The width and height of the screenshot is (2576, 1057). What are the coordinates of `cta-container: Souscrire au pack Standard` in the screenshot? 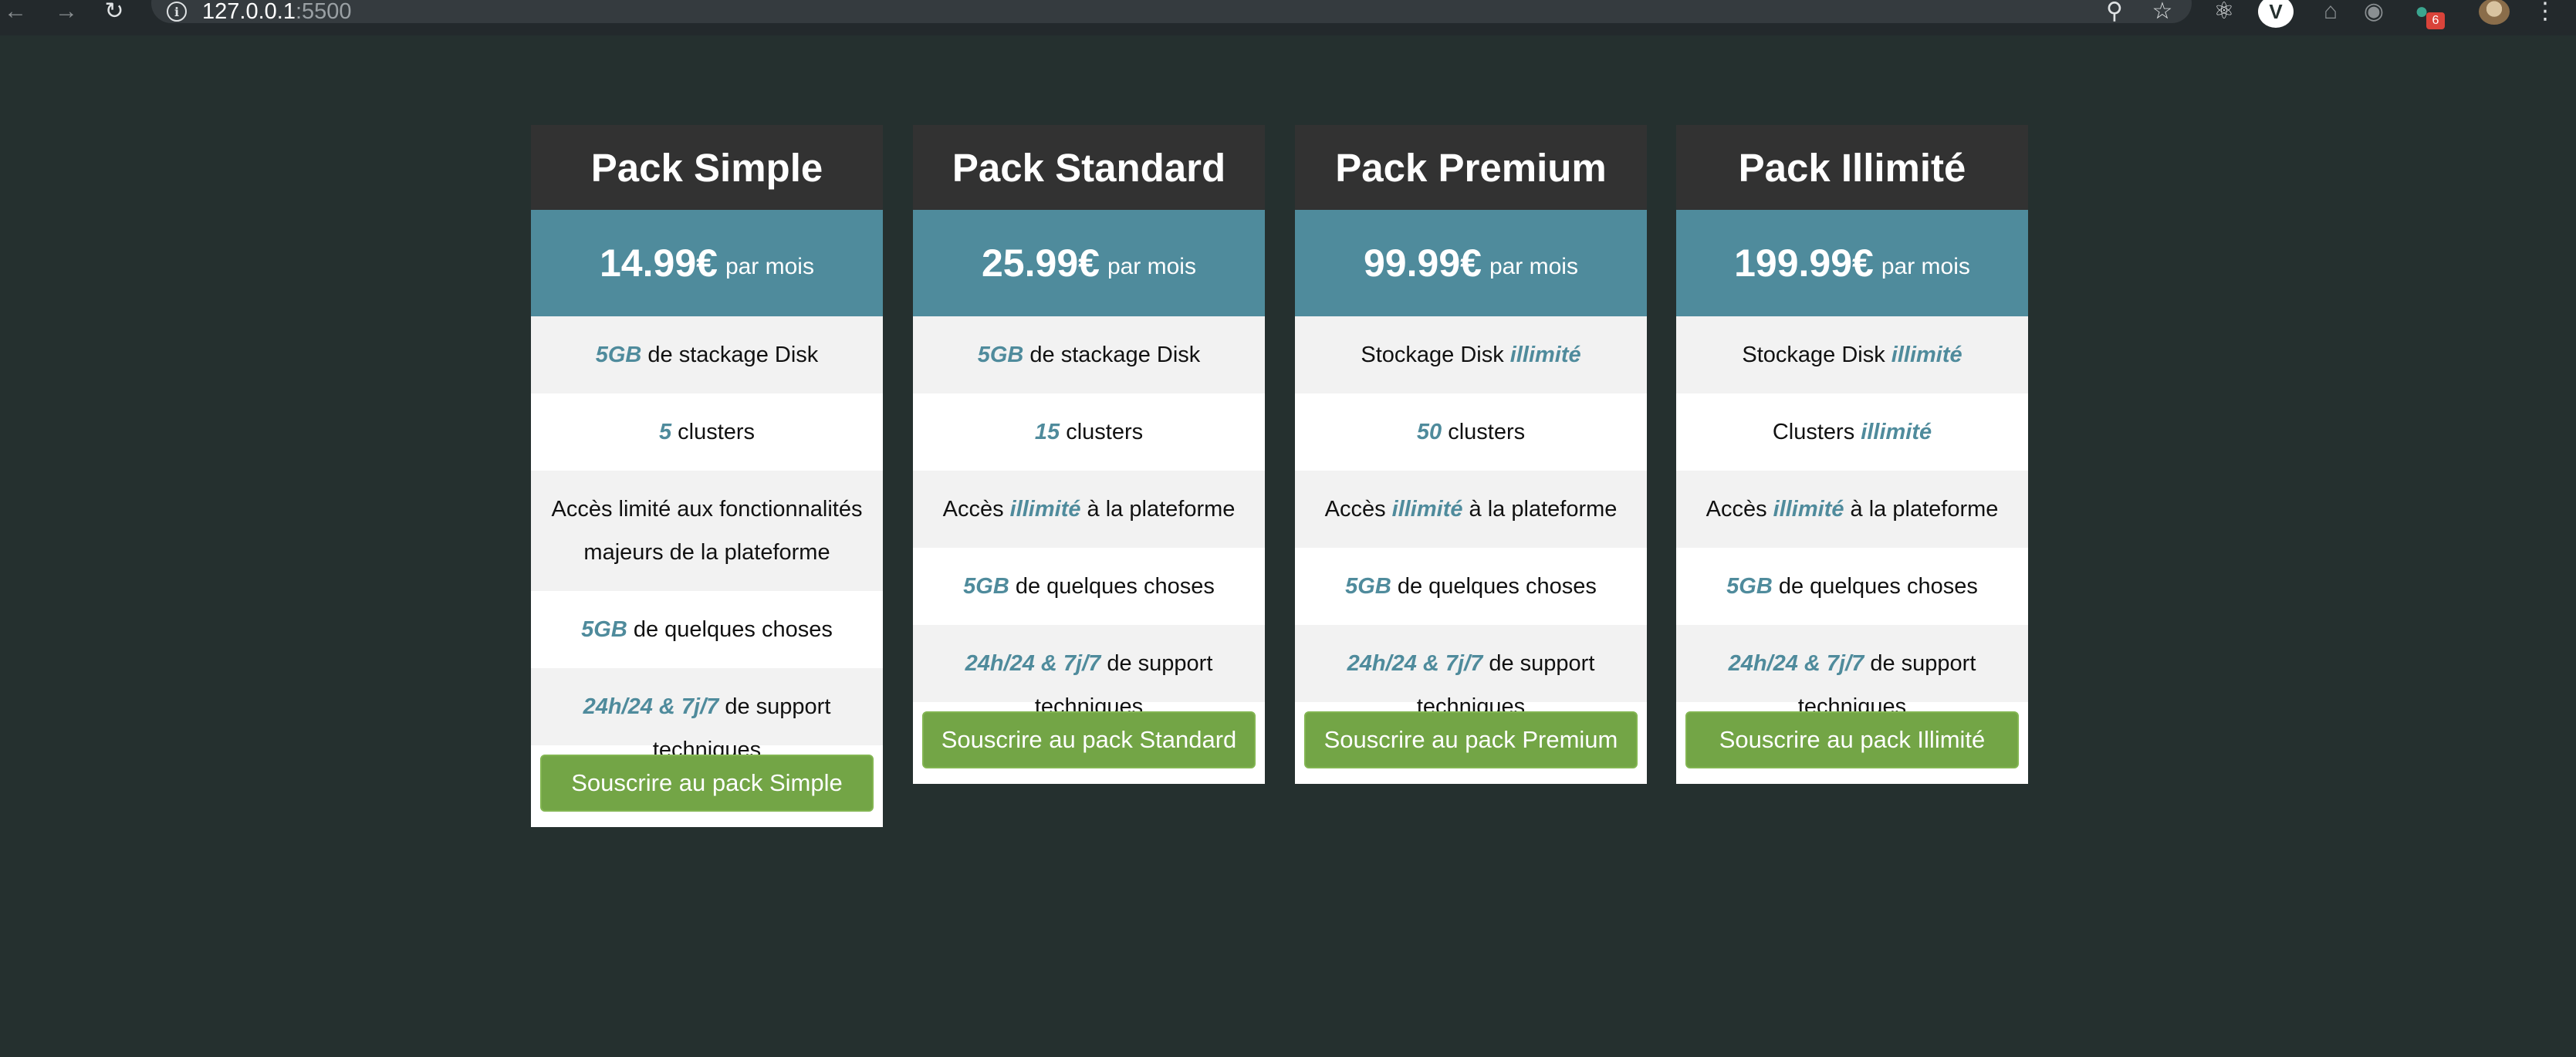 It's located at (1089, 743).